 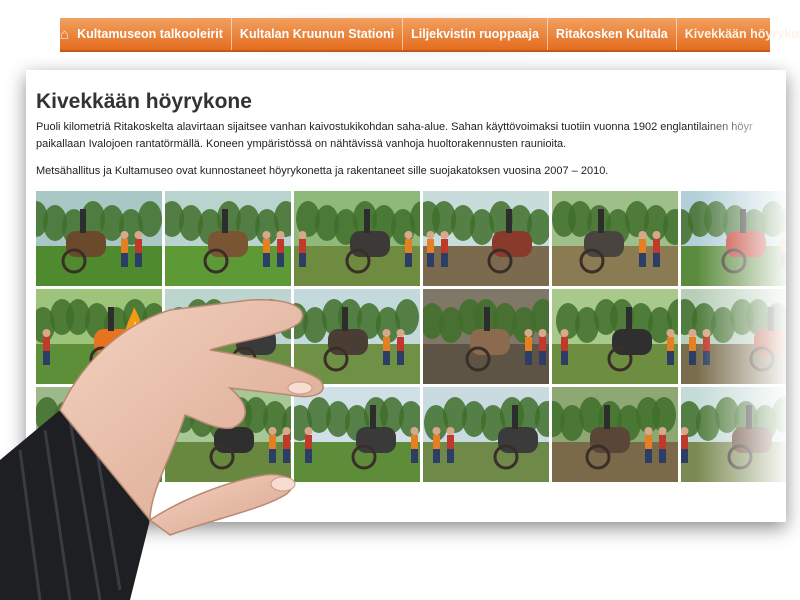 I want to click on boiler-on-wheels-photo, so click(x=615, y=336).